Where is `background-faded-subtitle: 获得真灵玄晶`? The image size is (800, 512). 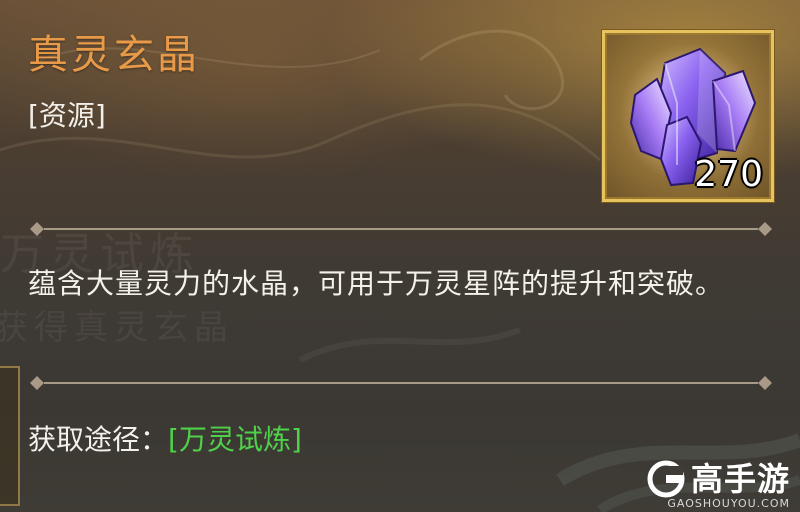 background-faded-subtitle: 获得真灵玄晶 is located at coordinates (117, 328).